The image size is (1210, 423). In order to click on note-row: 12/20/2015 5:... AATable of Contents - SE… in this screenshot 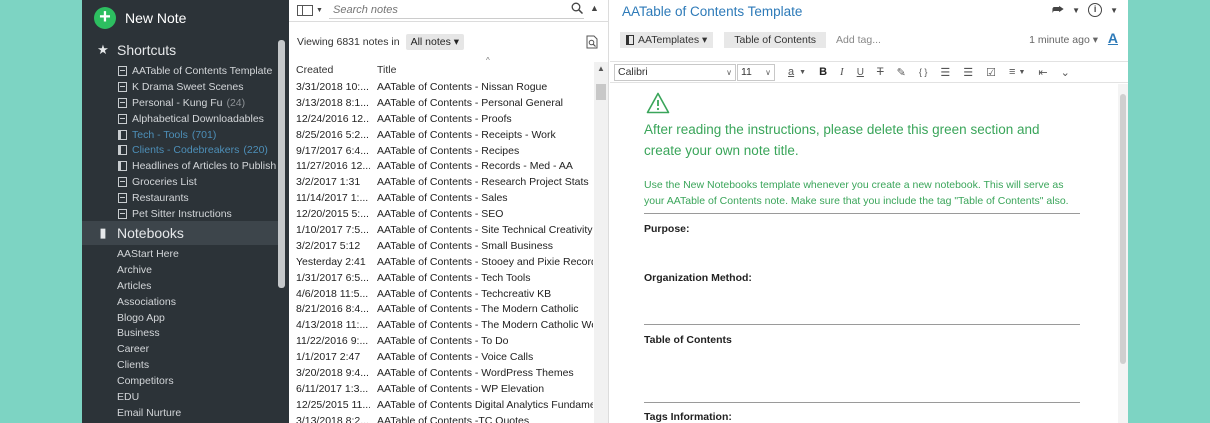, I will do `click(441, 214)`.